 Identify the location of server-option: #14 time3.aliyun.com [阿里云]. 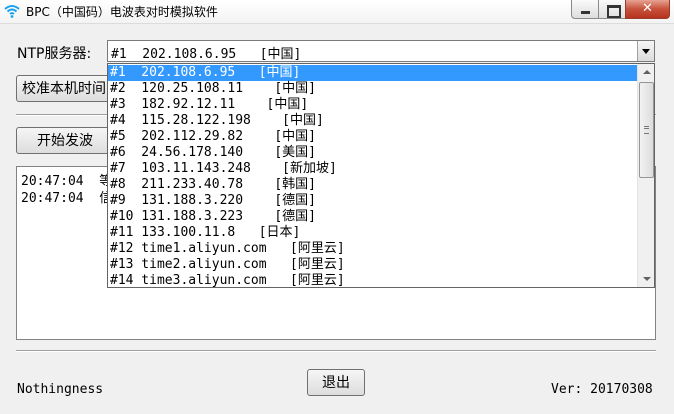
(373, 280).